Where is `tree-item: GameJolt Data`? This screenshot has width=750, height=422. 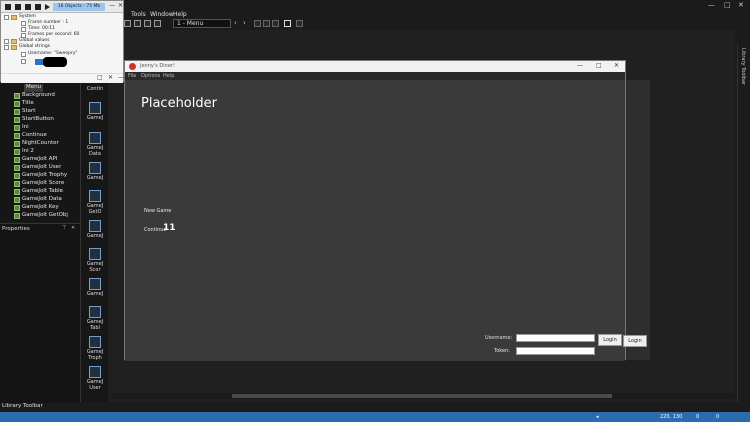
tree-item: GameJolt Data is located at coordinates (38, 200).